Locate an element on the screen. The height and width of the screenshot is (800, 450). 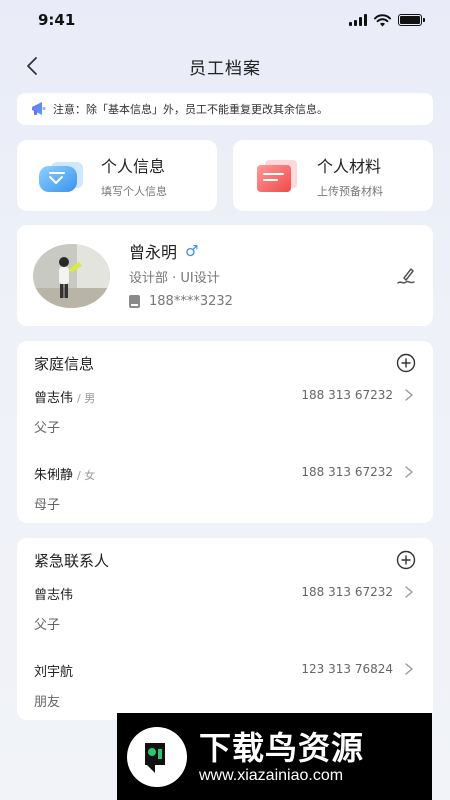
battery-icon is located at coordinates (411, 20).